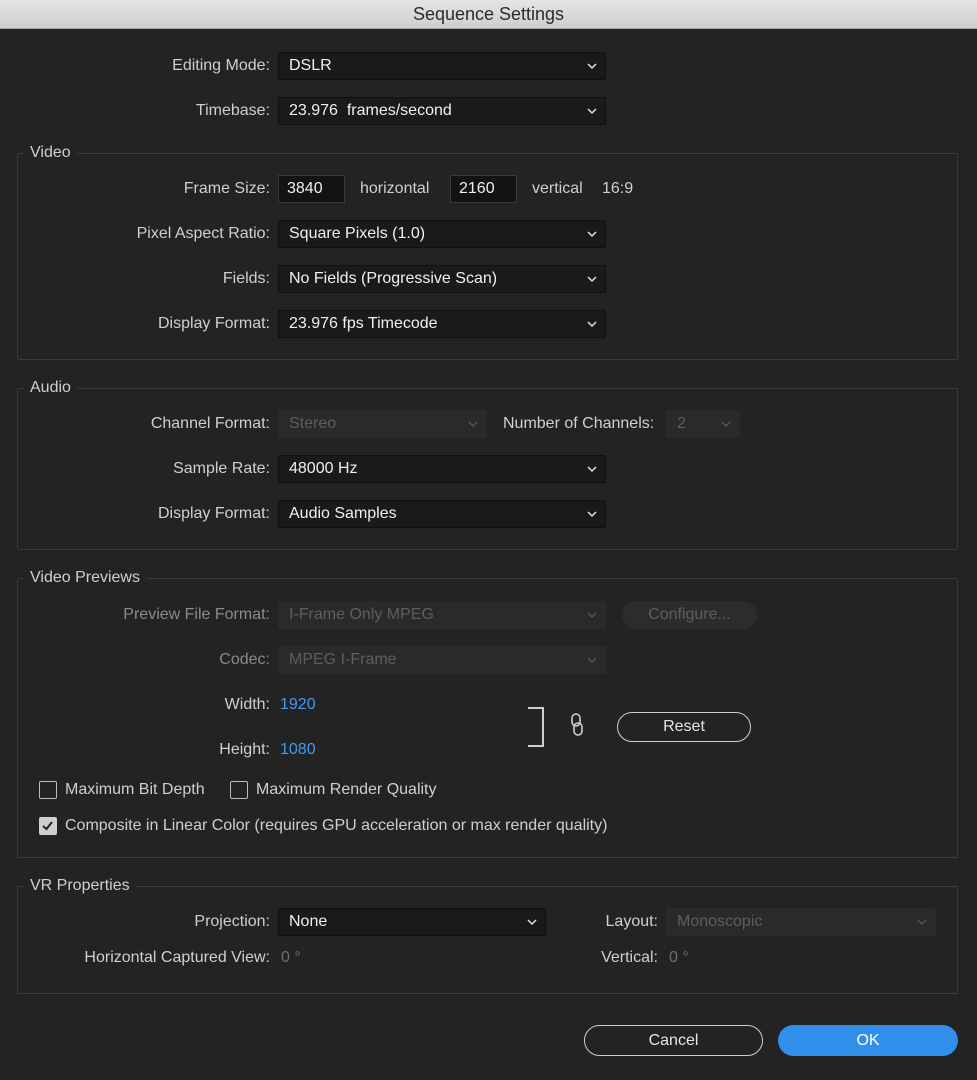  Describe the element at coordinates (361, 614) in the screenshot. I see `preview-file-format-value: I-Frame Only MPEG` at that location.